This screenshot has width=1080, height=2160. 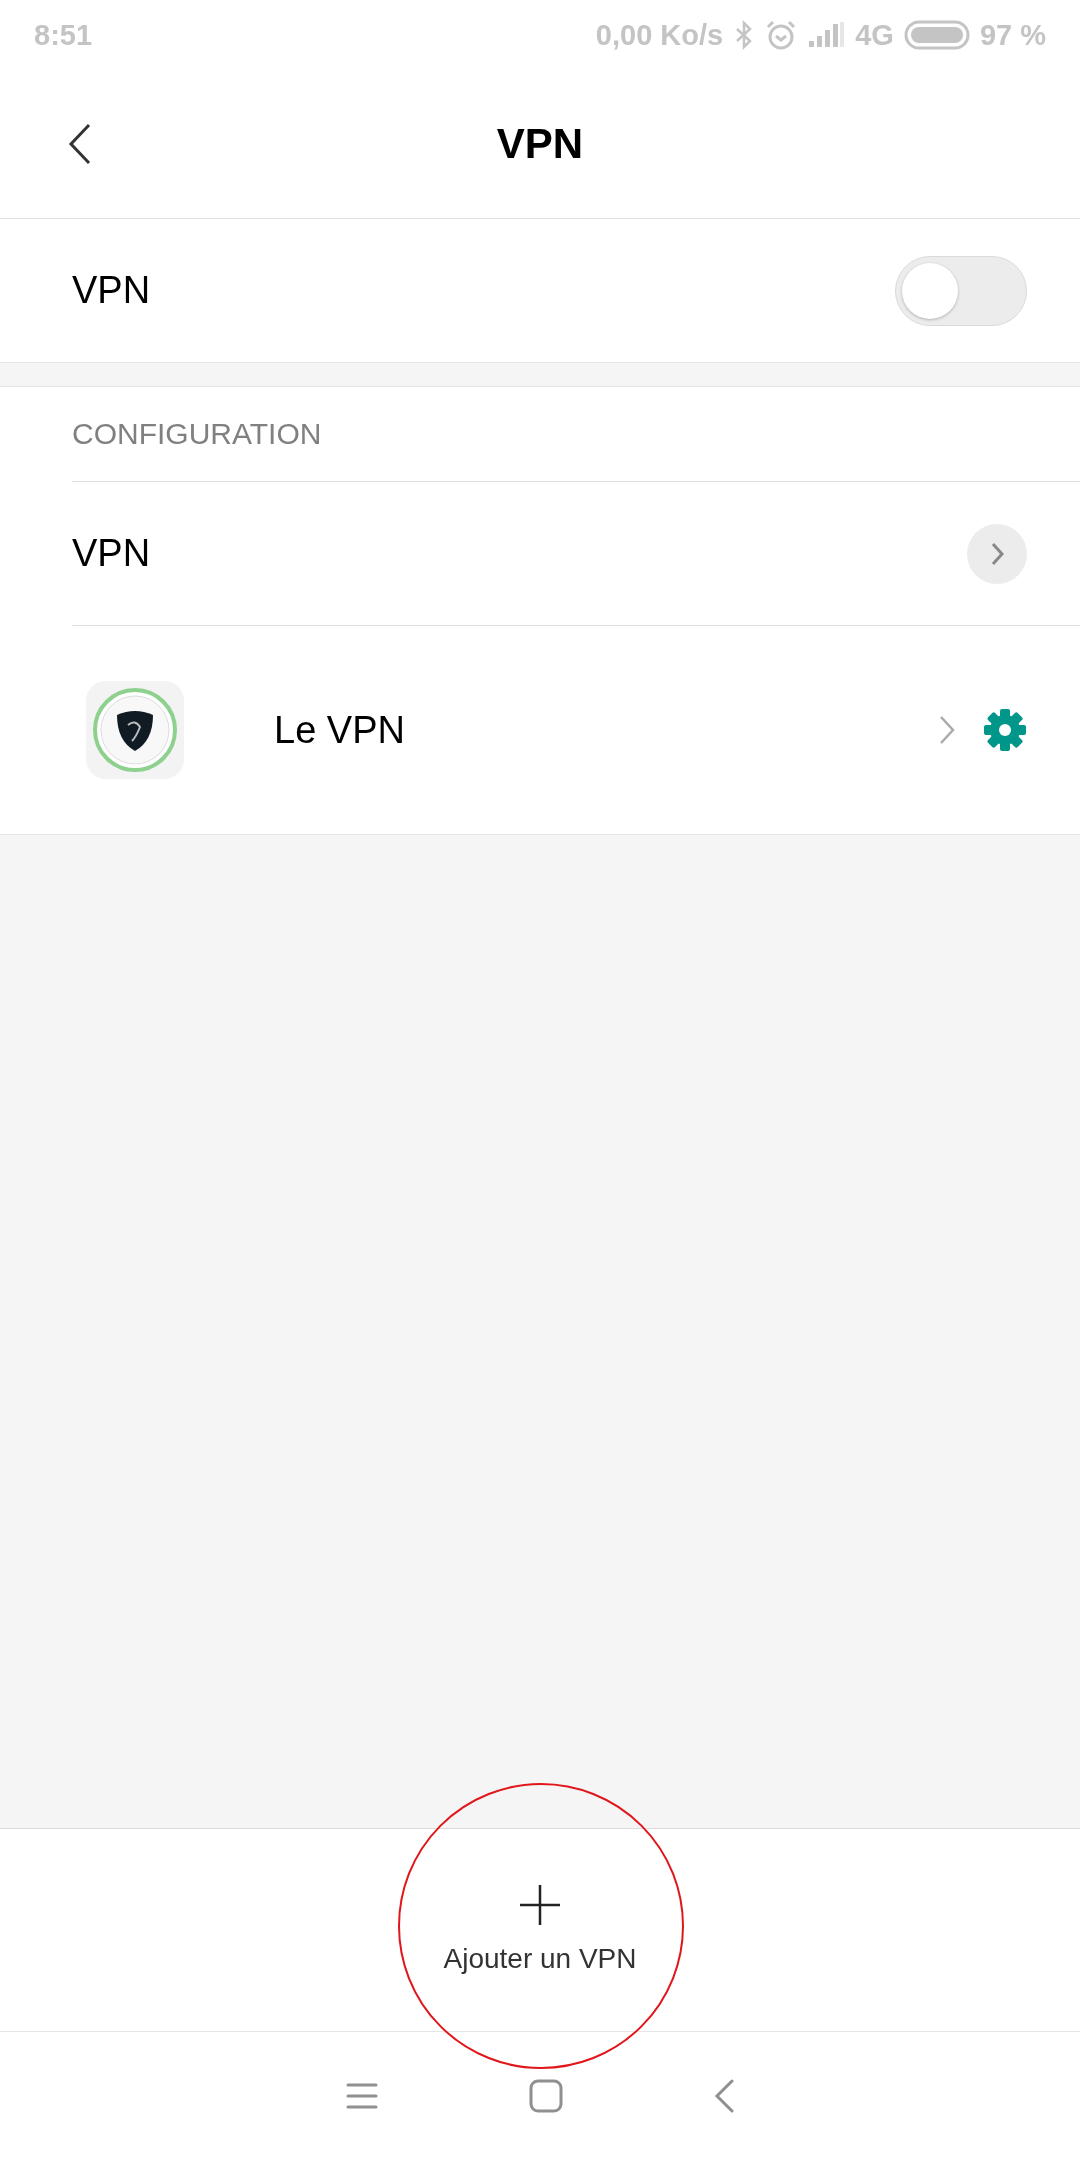 I want to click on back-icon, so click(x=724, y=2096).